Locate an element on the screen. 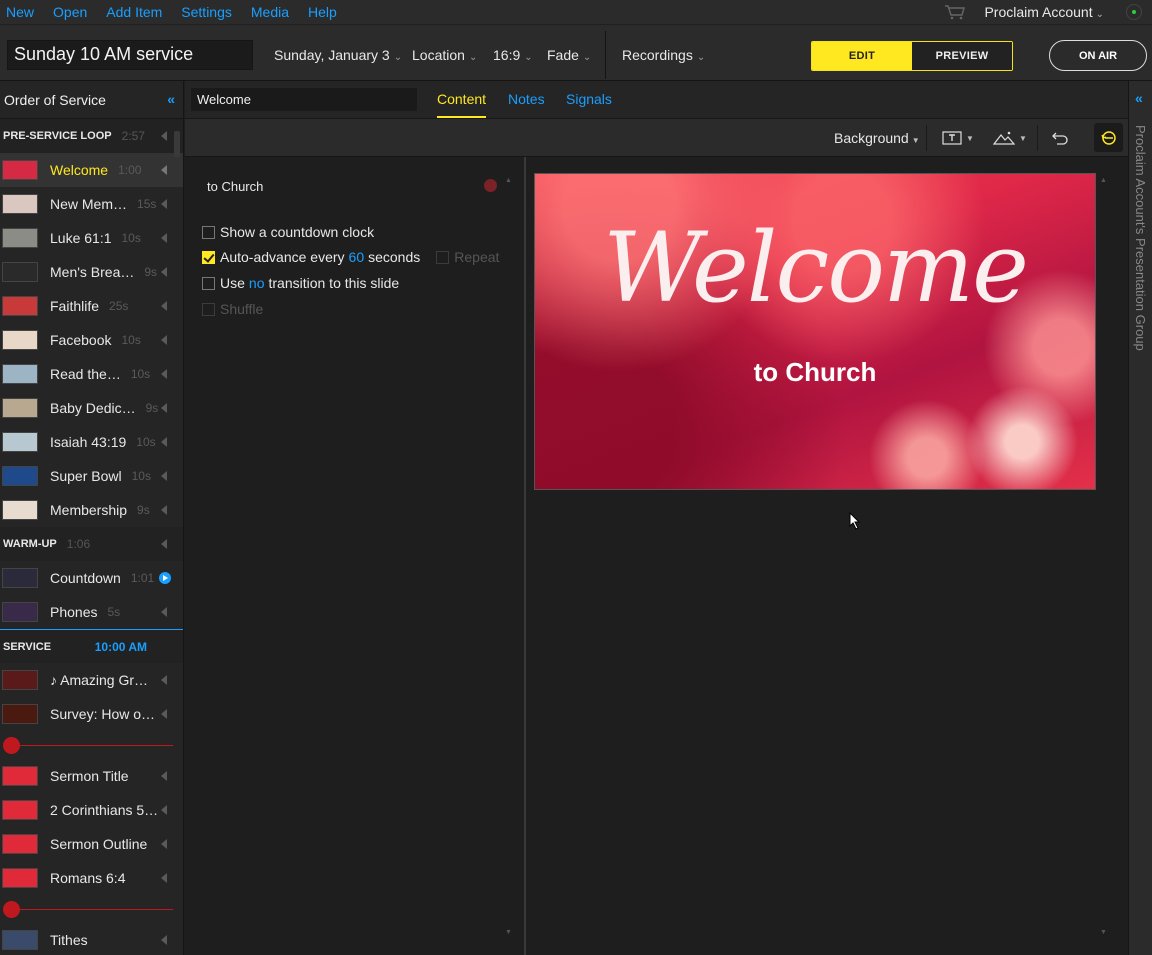 This screenshot has width=1152, height=955. sidebar-item-facebook: Facebook 10s is located at coordinates (91, 340).